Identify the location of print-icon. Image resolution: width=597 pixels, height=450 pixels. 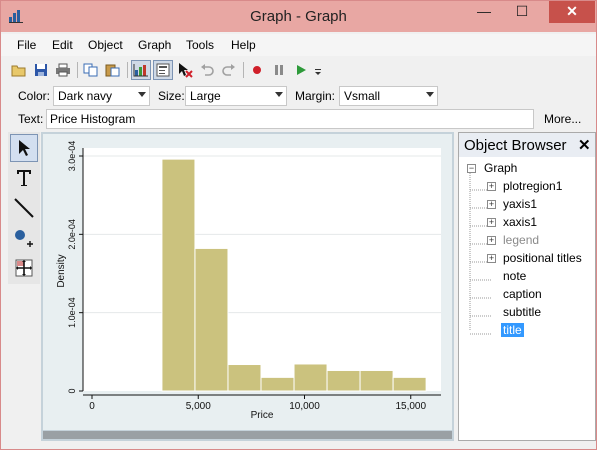
(63, 70).